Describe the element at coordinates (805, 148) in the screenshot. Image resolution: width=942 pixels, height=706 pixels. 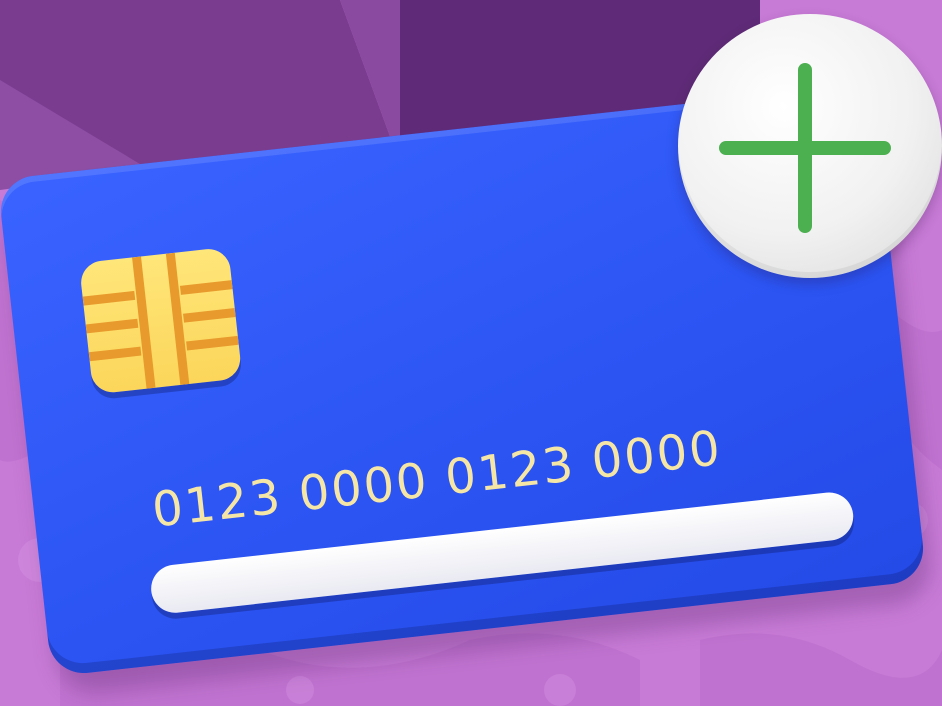
I see `plus-icon` at that location.